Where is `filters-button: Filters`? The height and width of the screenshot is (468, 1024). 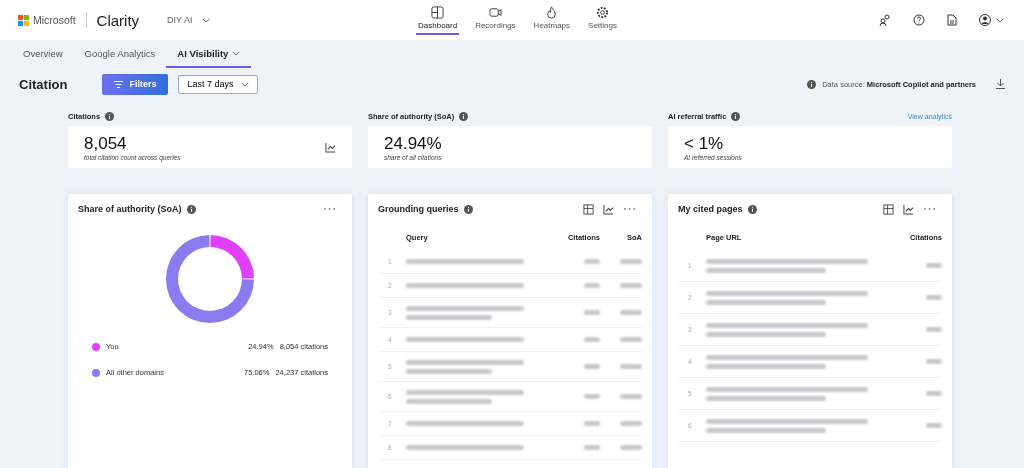
filters-button: Filters is located at coordinates (135, 84).